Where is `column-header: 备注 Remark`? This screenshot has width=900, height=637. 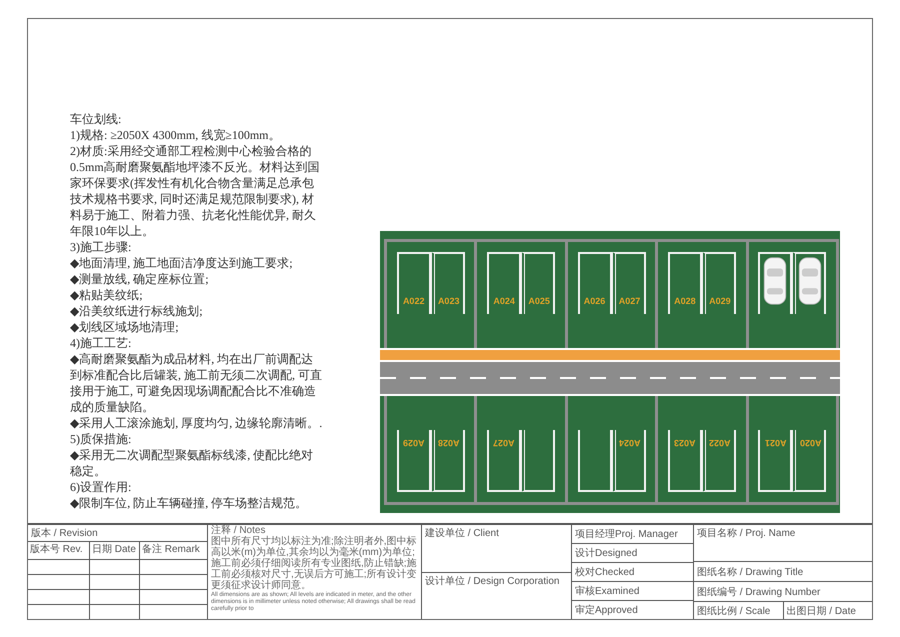
column-header: 备注 Remark is located at coordinates (171, 549).